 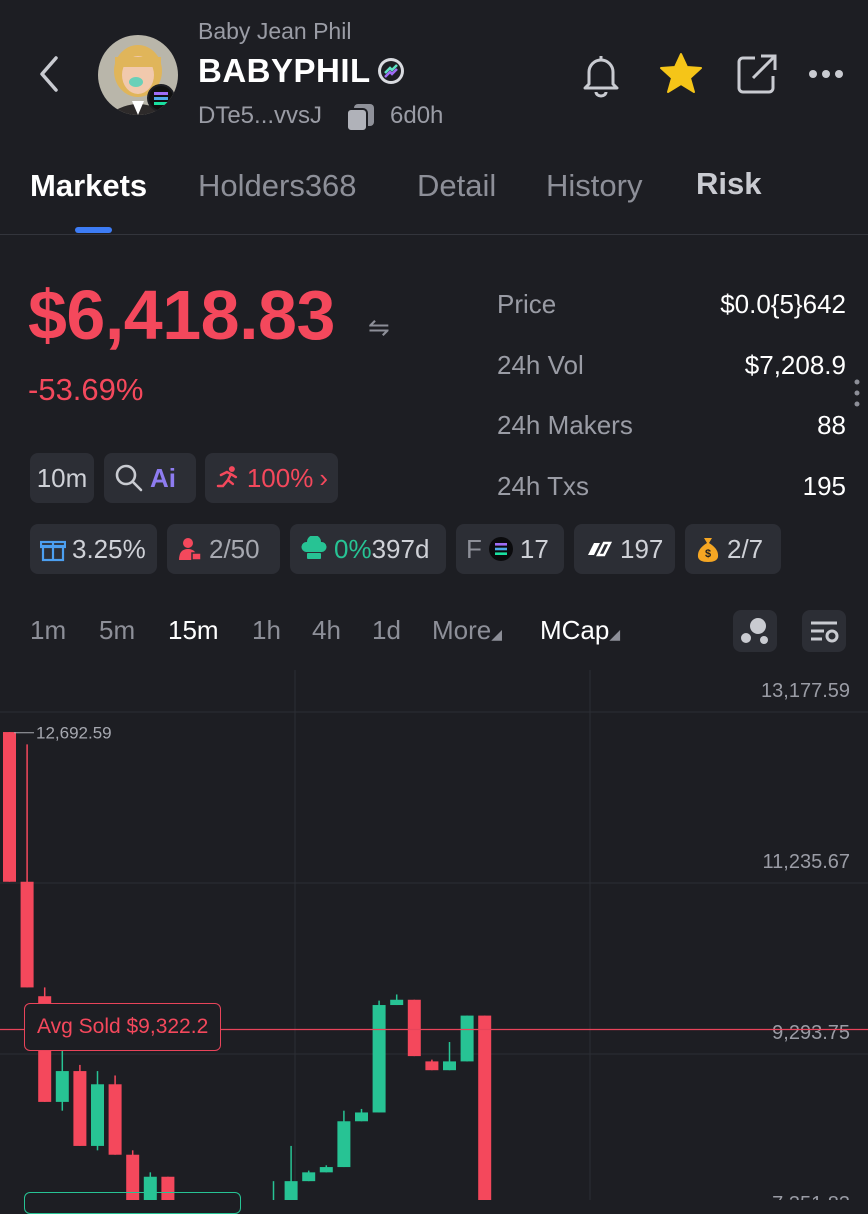 I want to click on y-axis-labels: 13,177.59 11,235.67 9,293.75 7,351.83, so click(x=805, y=940).